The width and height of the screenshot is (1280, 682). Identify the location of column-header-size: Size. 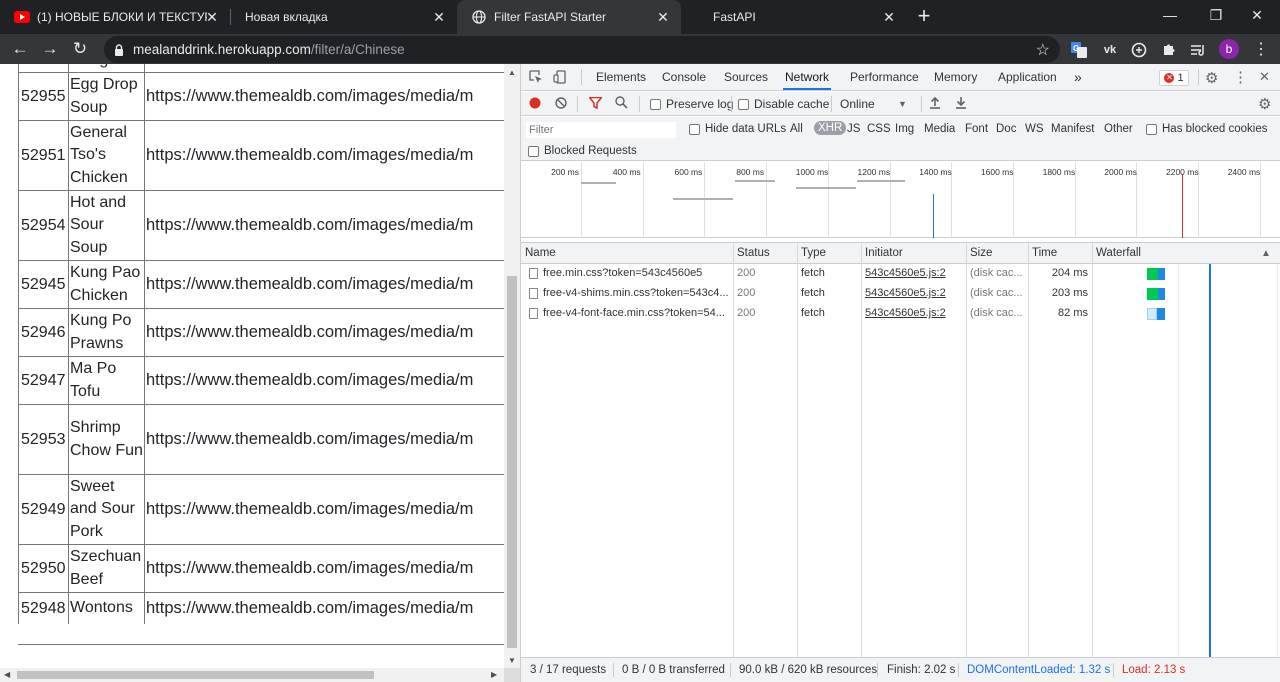
(981, 253).